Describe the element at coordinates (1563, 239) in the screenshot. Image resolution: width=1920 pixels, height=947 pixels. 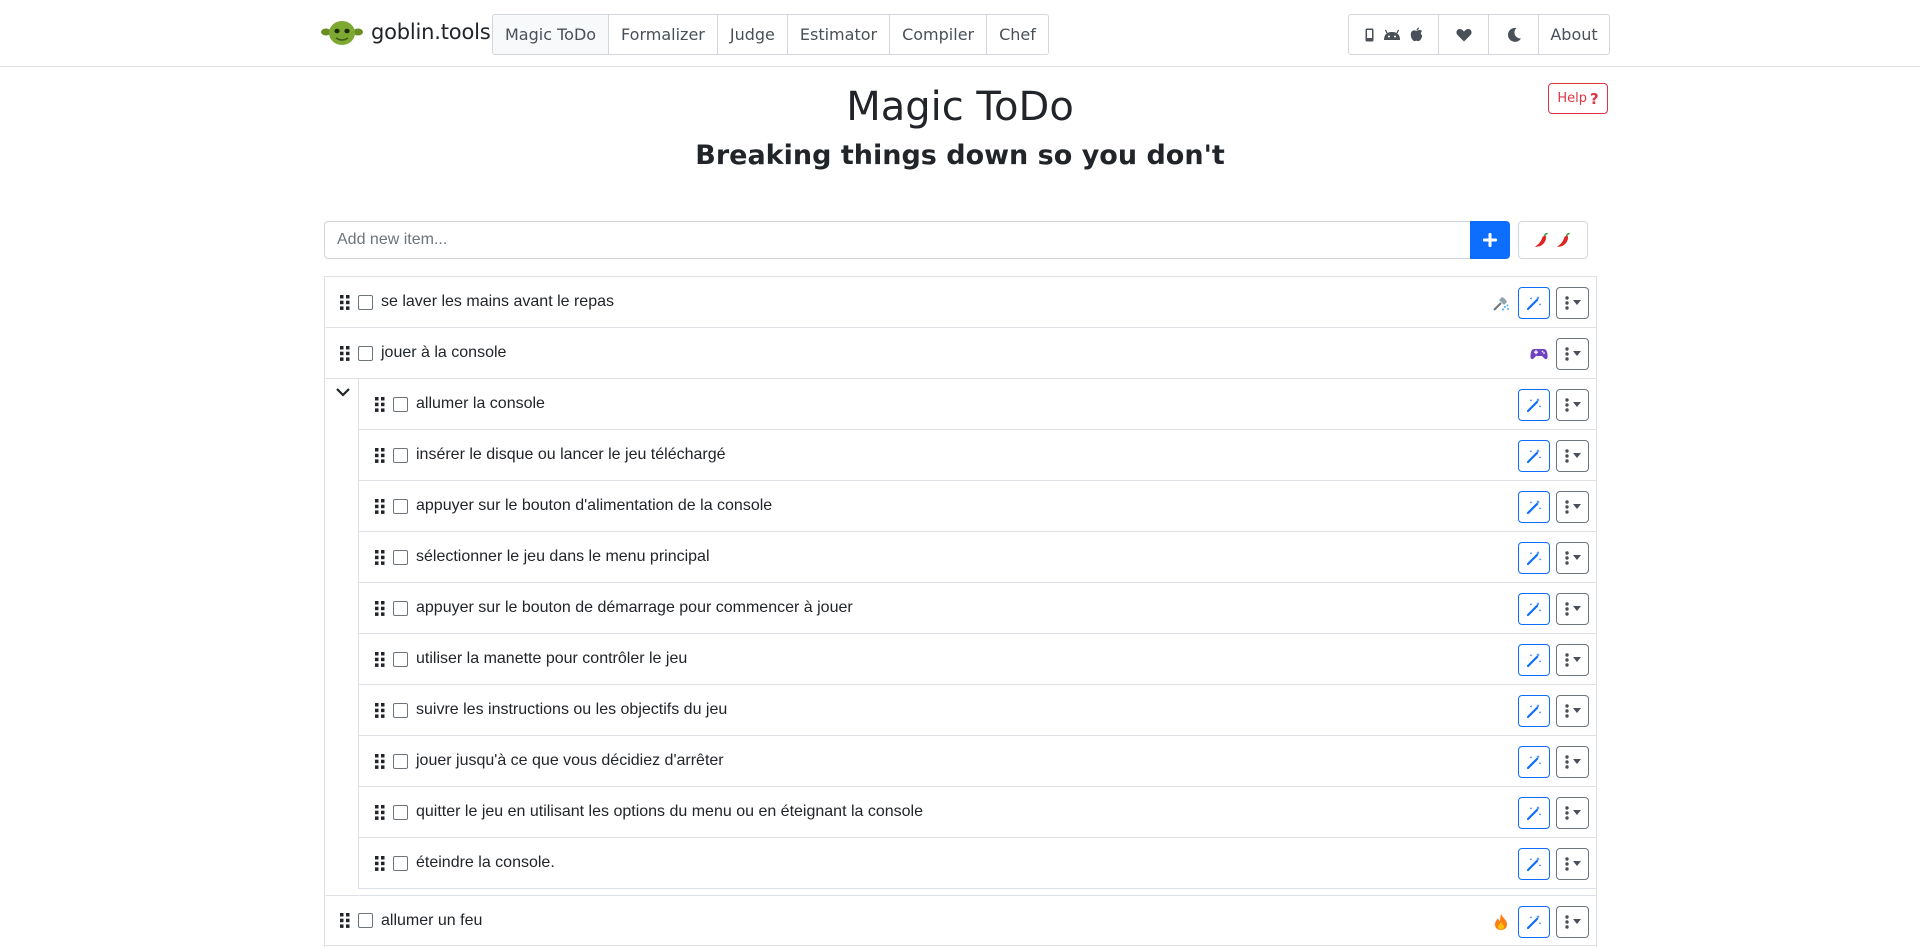
I see `chili-pepper-icon` at that location.